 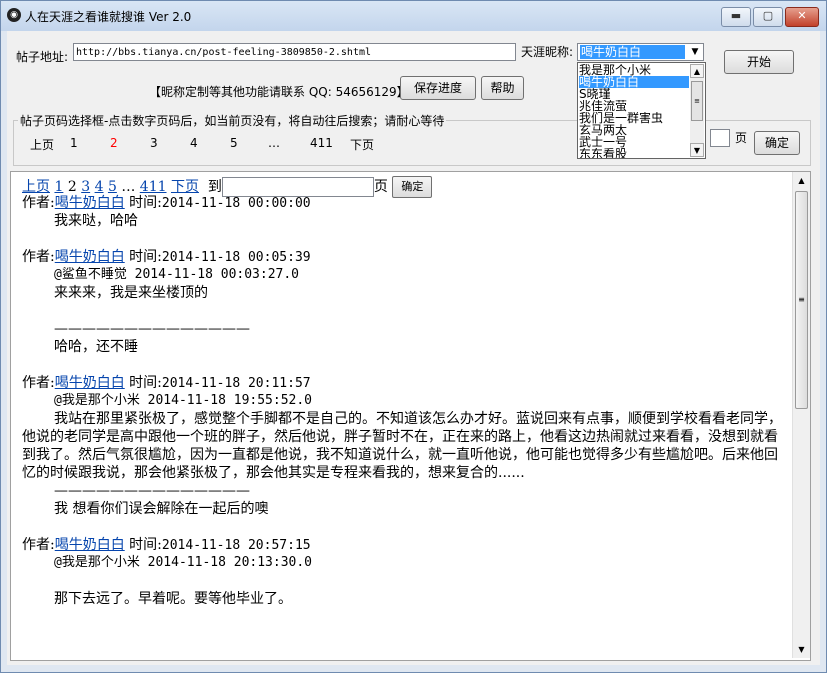 What do you see at coordinates (108, 17) in the screenshot?
I see `window-title: 人在天涯之看谁就搜谁 Ver 2.0` at bounding box center [108, 17].